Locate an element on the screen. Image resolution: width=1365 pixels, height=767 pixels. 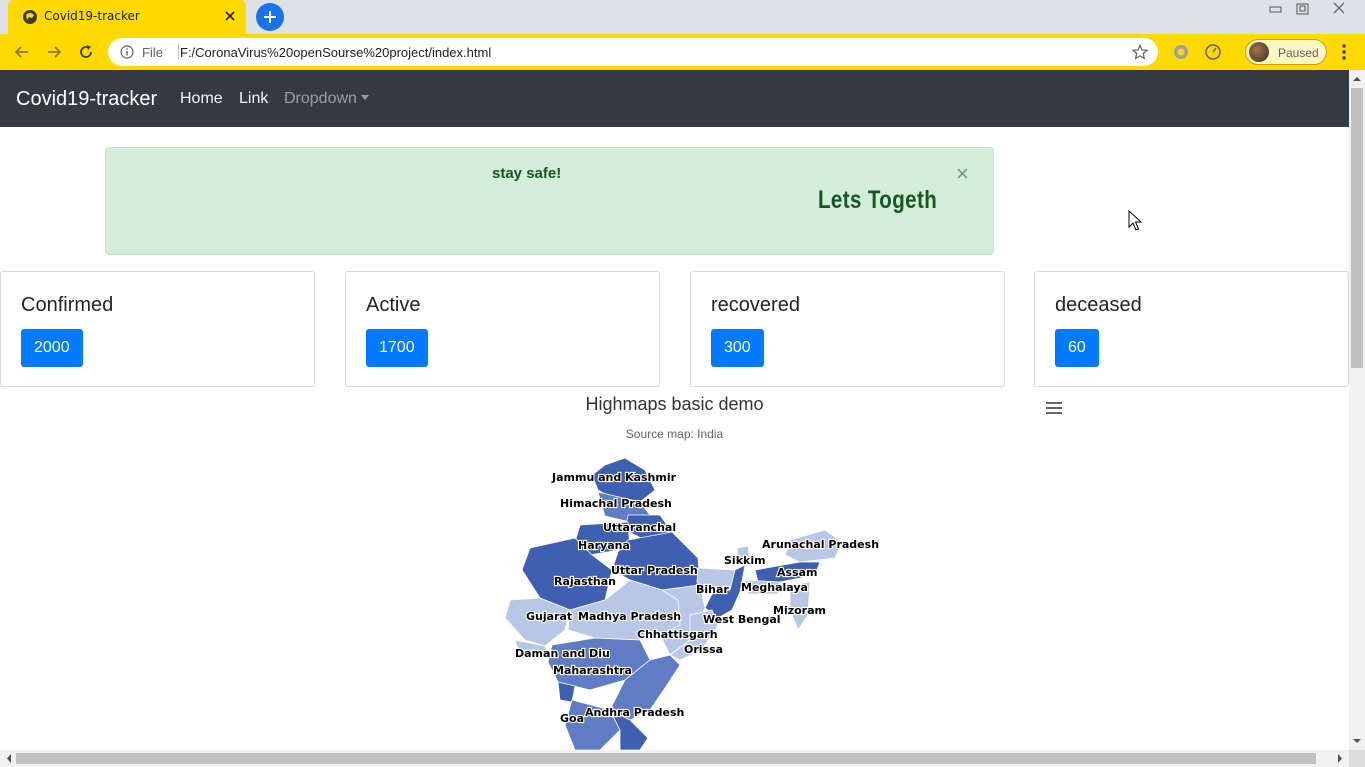
map-label: West Bengal is located at coordinates (742, 619).